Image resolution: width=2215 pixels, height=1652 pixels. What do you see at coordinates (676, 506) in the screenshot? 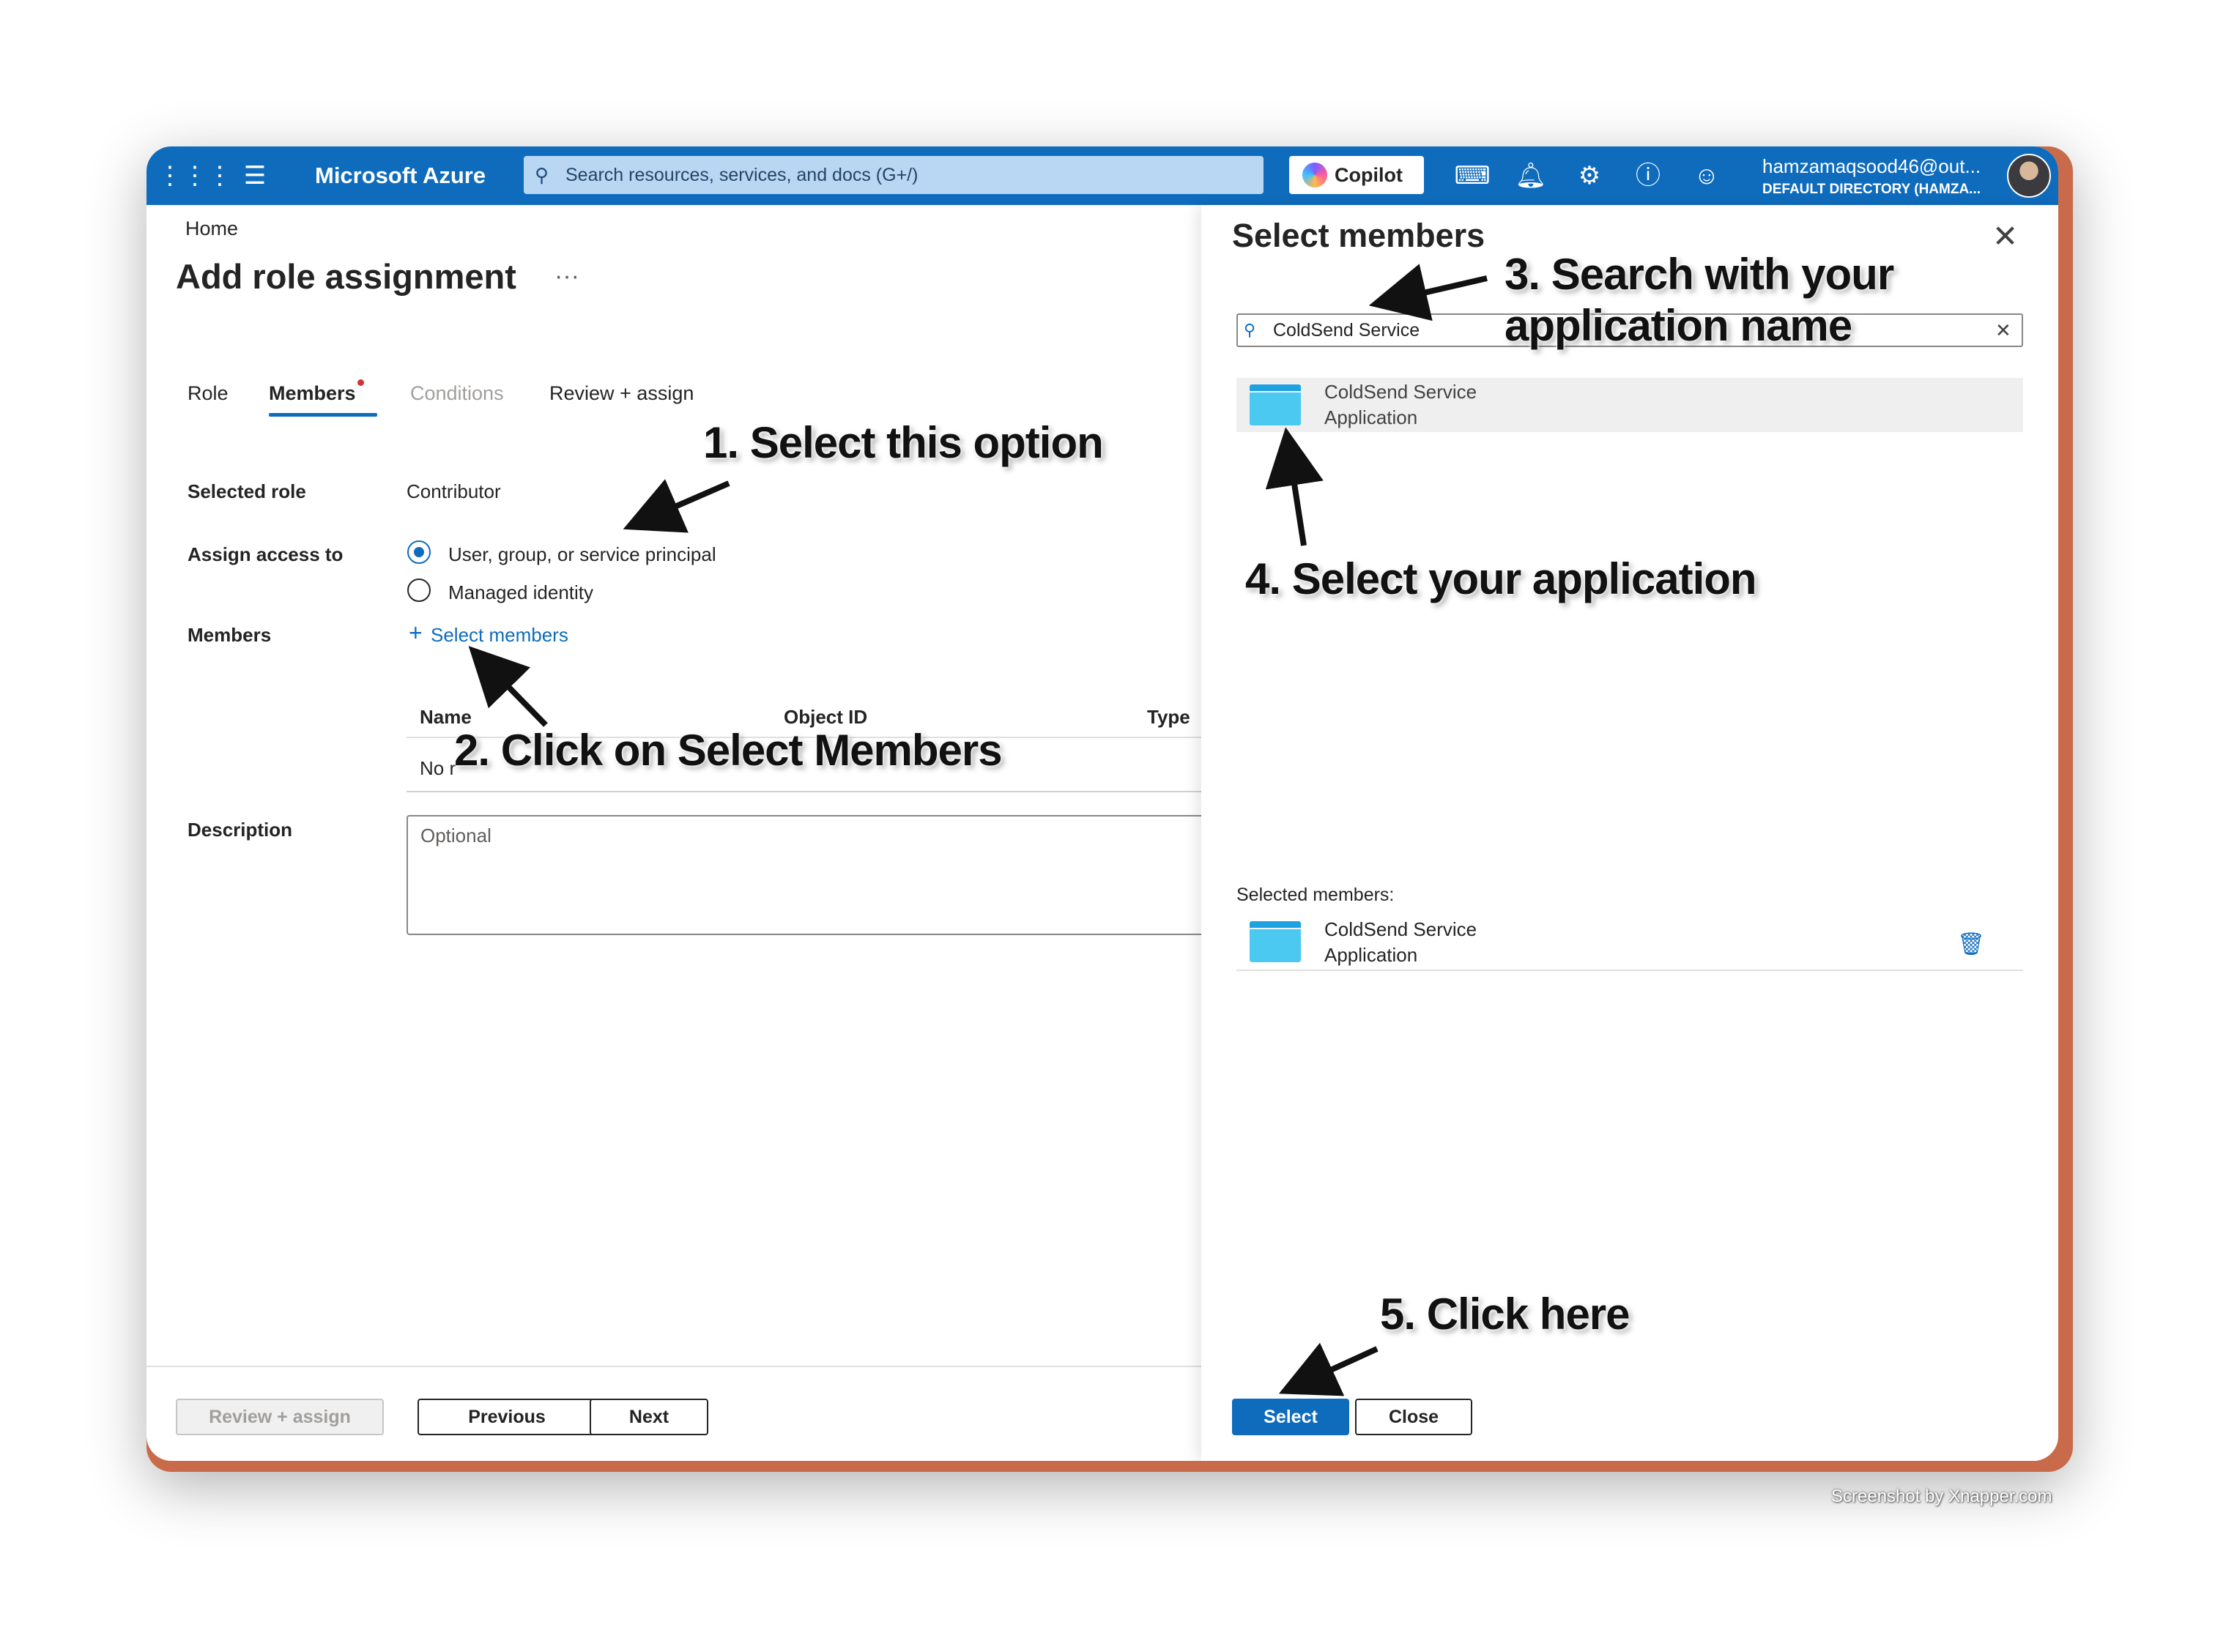
I see `arrow-step1` at bounding box center [676, 506].